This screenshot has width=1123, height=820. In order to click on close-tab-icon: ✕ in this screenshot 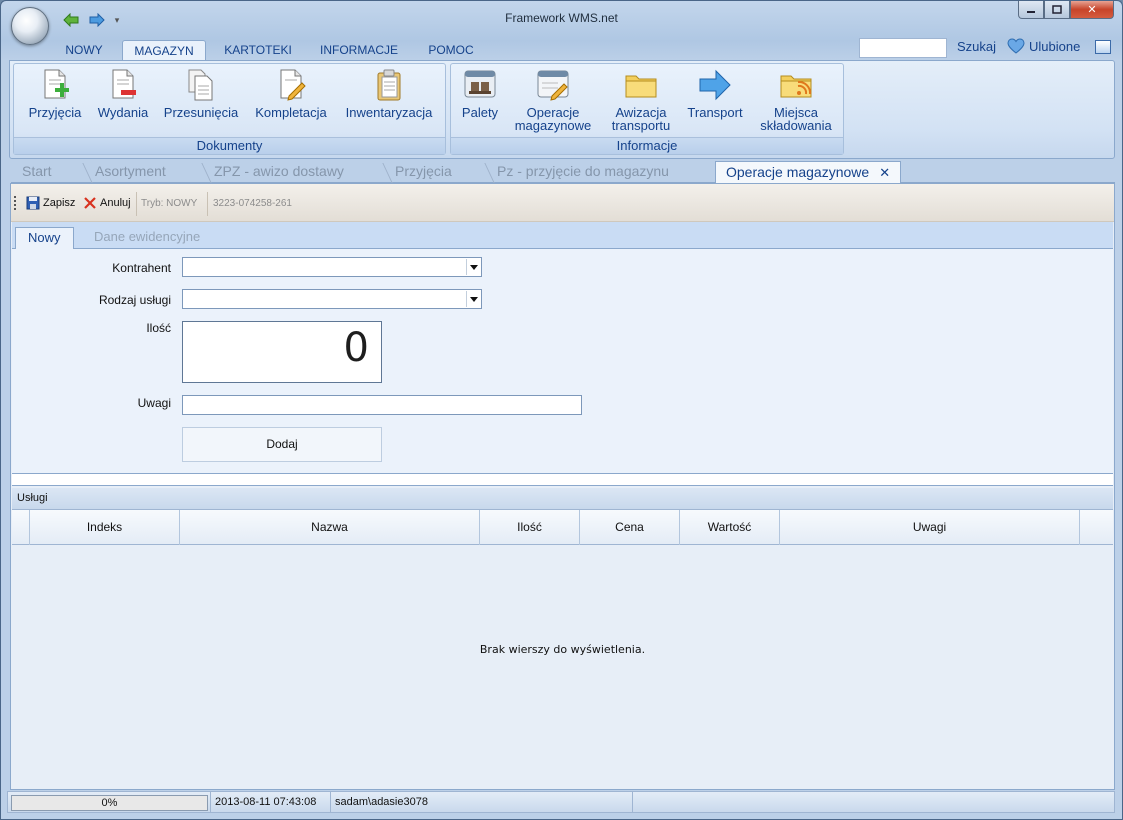, I will do `click(884, 172)`.